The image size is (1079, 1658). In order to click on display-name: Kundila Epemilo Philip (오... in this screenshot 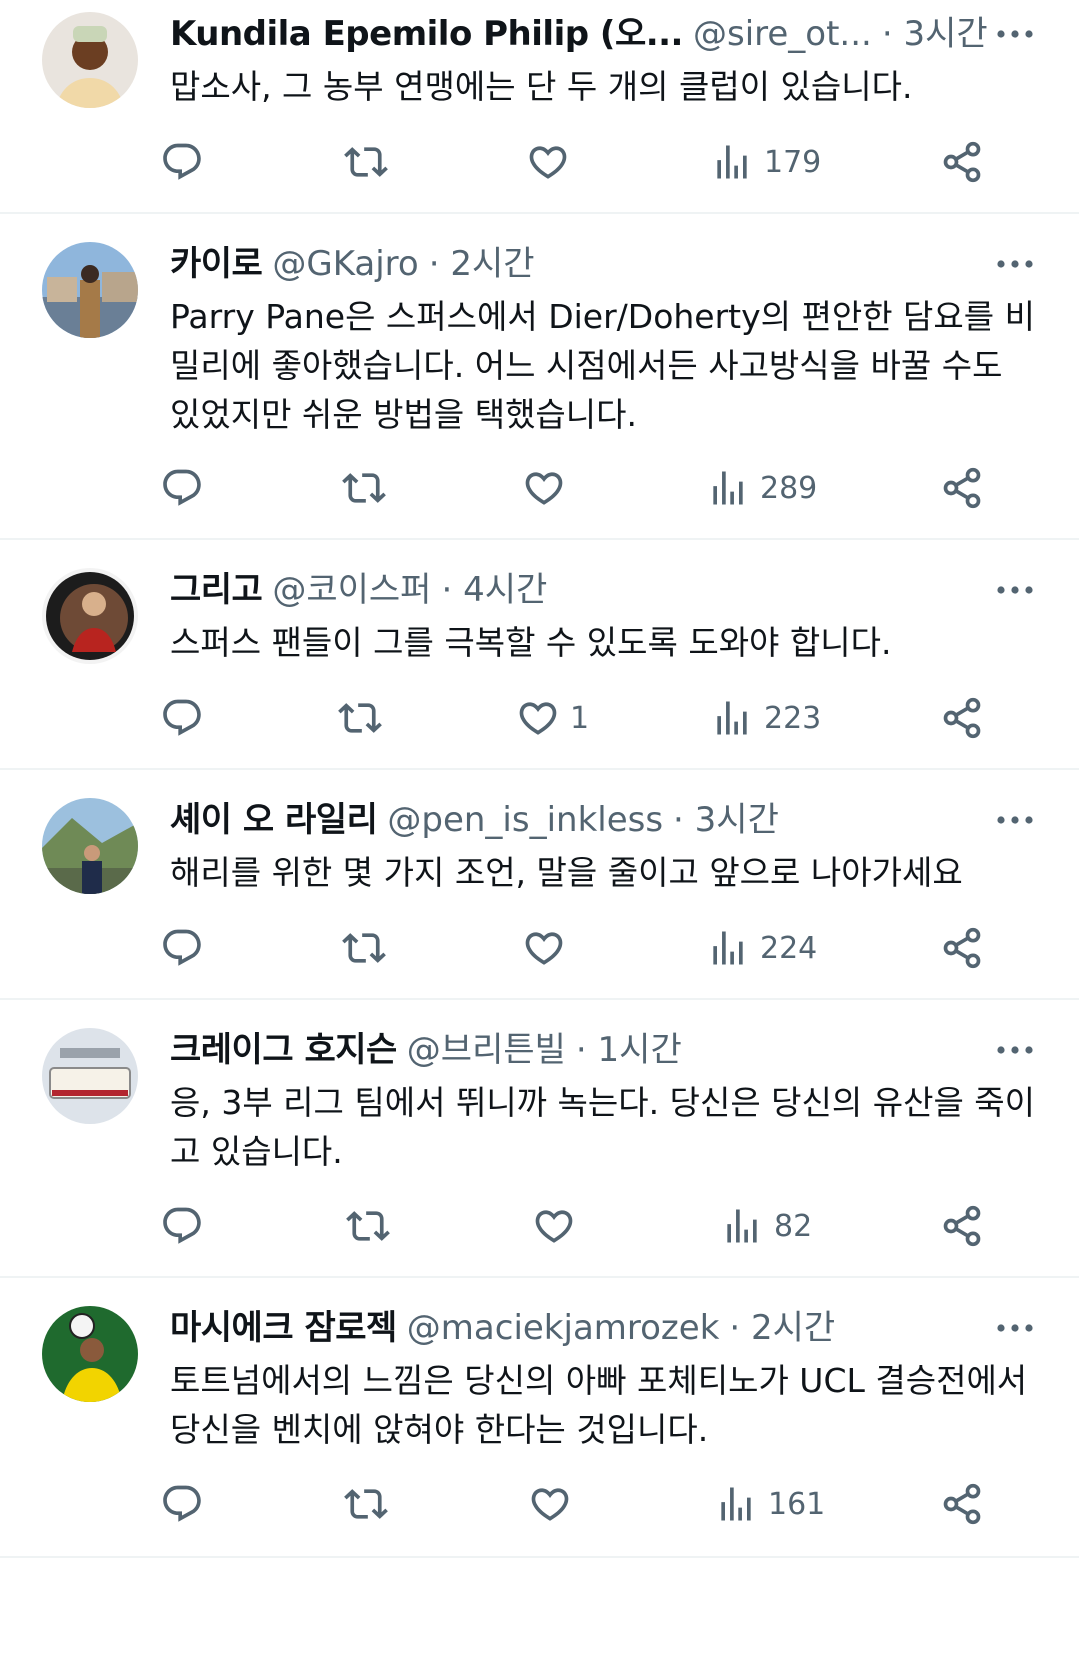, I will do `click(426, 34)`.